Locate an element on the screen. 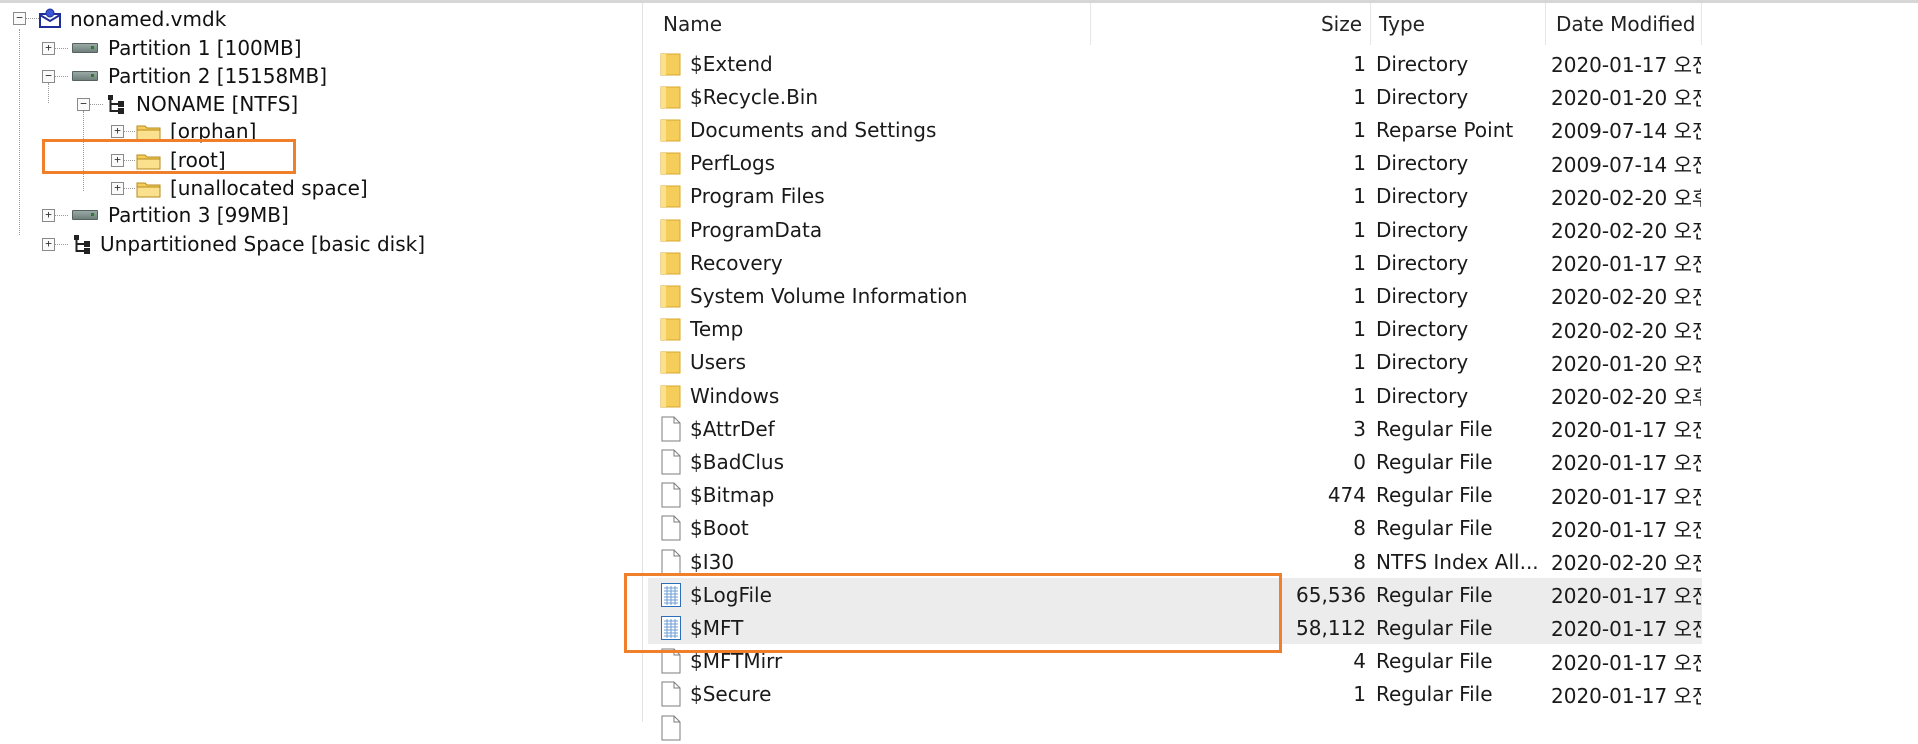 The height and width of the screenshot is (744, 1918). filesystem-icon is located at coordinates (82, 244).